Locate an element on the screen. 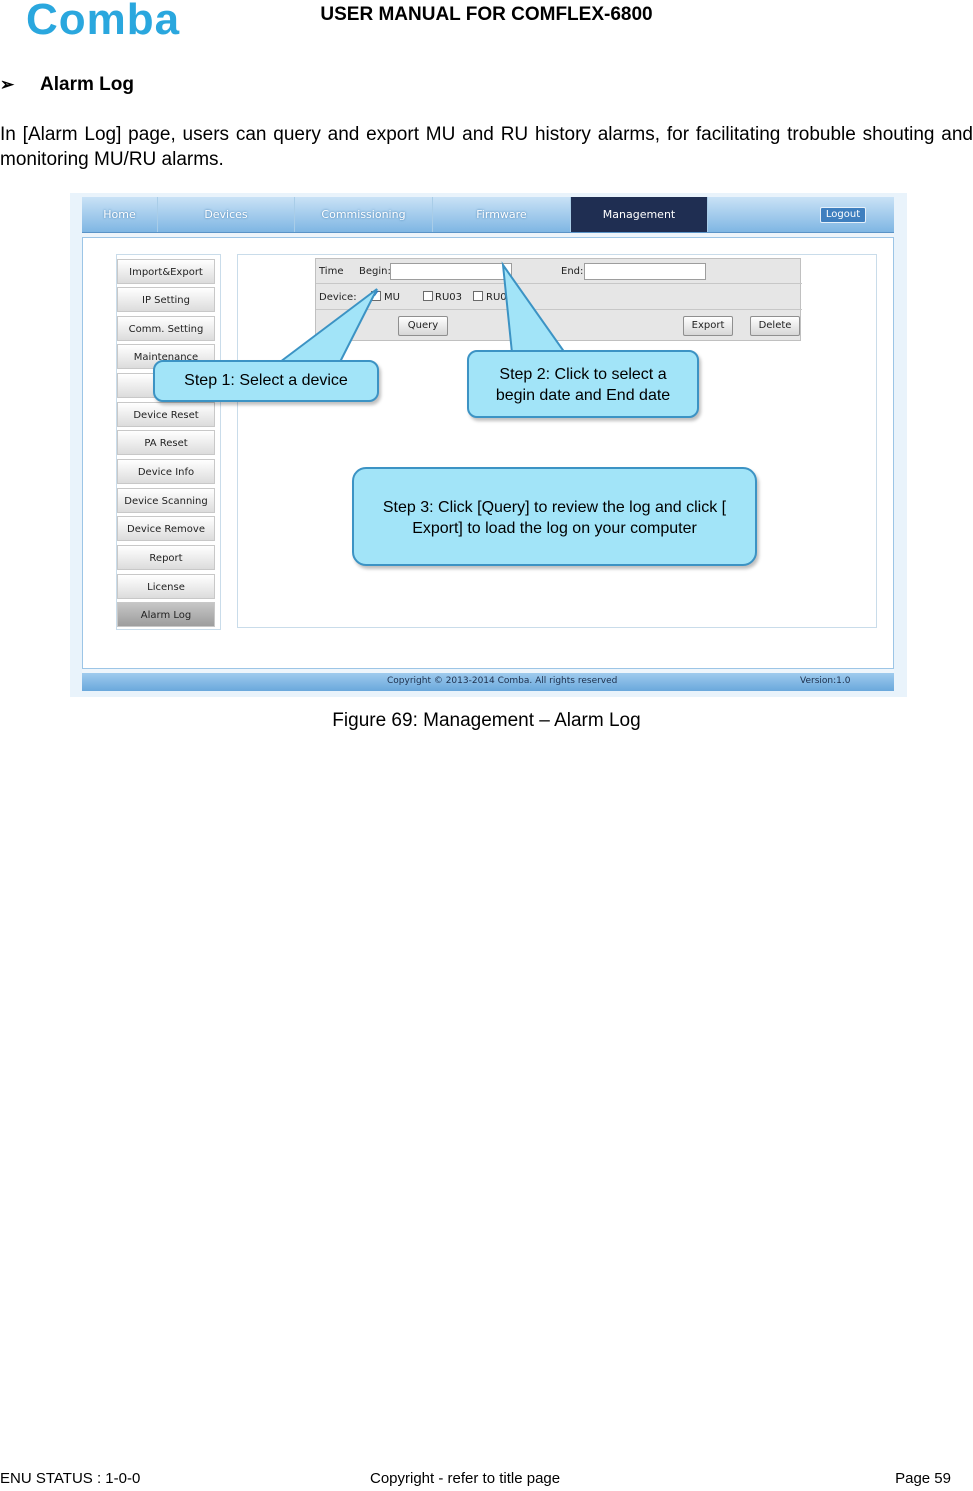 The width and height of the screenshot is (973, 1491). begin-label: Begin: is located at coordinates (375, 271).